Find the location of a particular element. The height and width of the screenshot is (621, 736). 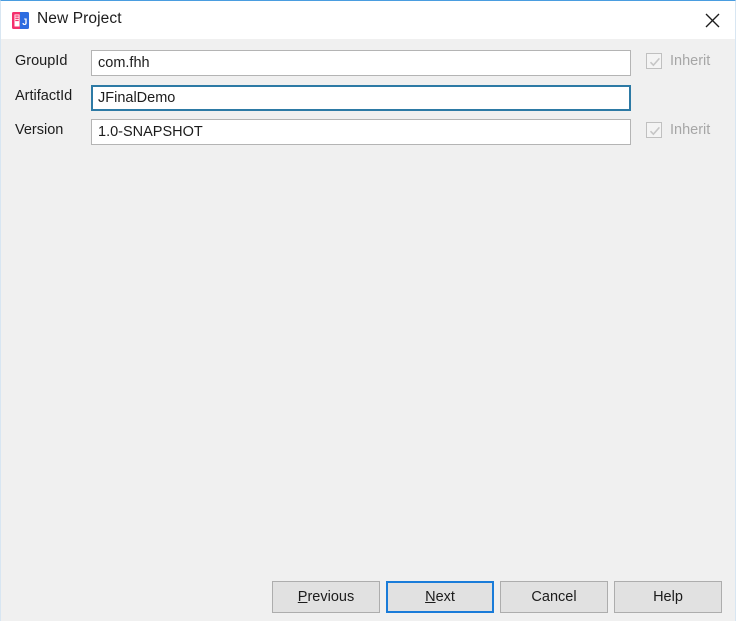

groupid-input: com.fhh is located at coordinates (361, 63).